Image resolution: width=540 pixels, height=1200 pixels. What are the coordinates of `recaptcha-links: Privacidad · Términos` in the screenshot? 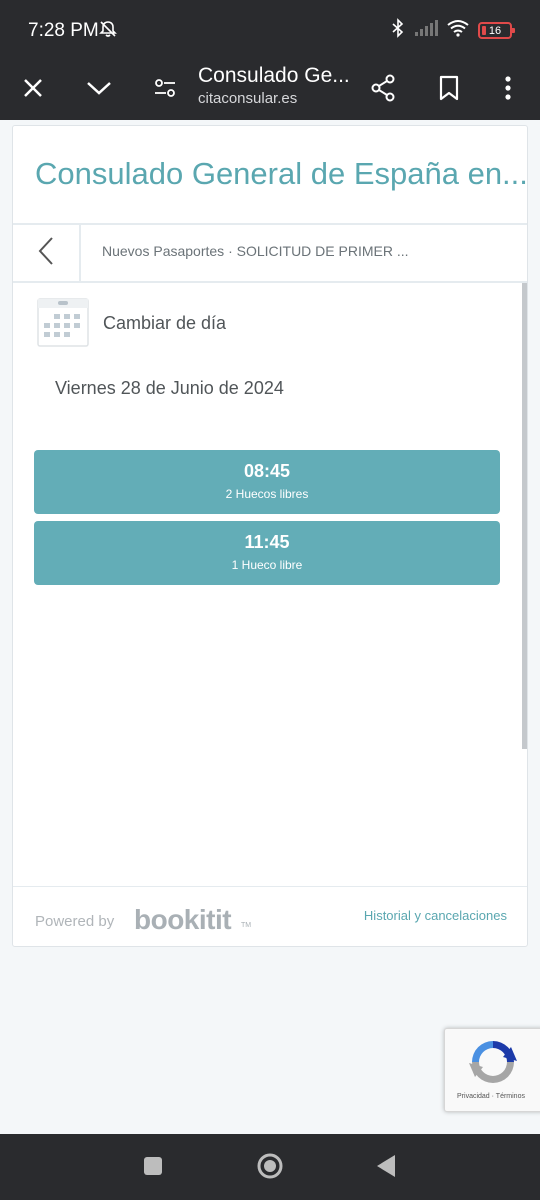 It's located at (491, 1096).